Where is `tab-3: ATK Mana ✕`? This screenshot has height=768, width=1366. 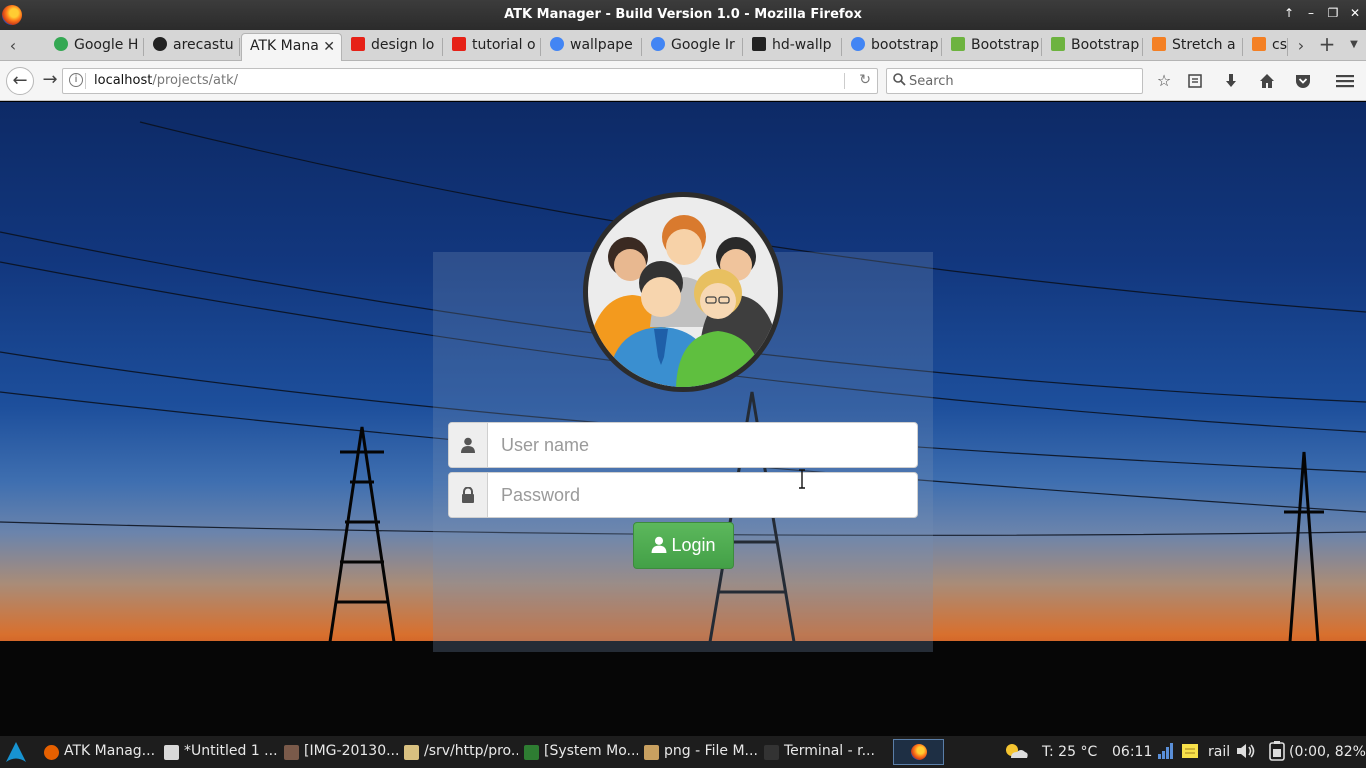 tab-3: ATK Mana ✕ is located at coordinates (291, 47).